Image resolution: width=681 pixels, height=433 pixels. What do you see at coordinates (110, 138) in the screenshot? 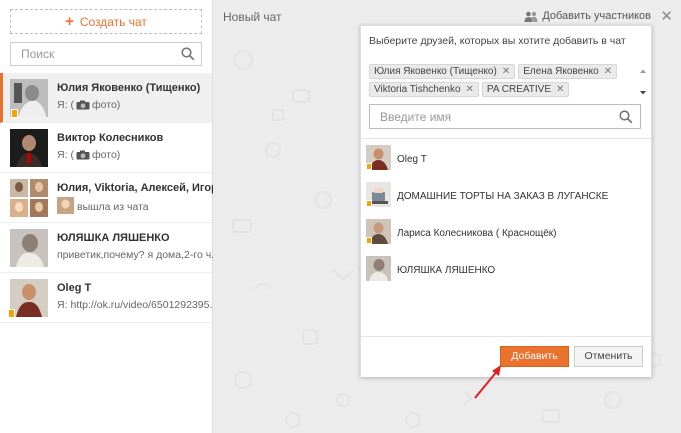
I see `chat-name: Виктор Колесников` at bounding box center [110, 138].